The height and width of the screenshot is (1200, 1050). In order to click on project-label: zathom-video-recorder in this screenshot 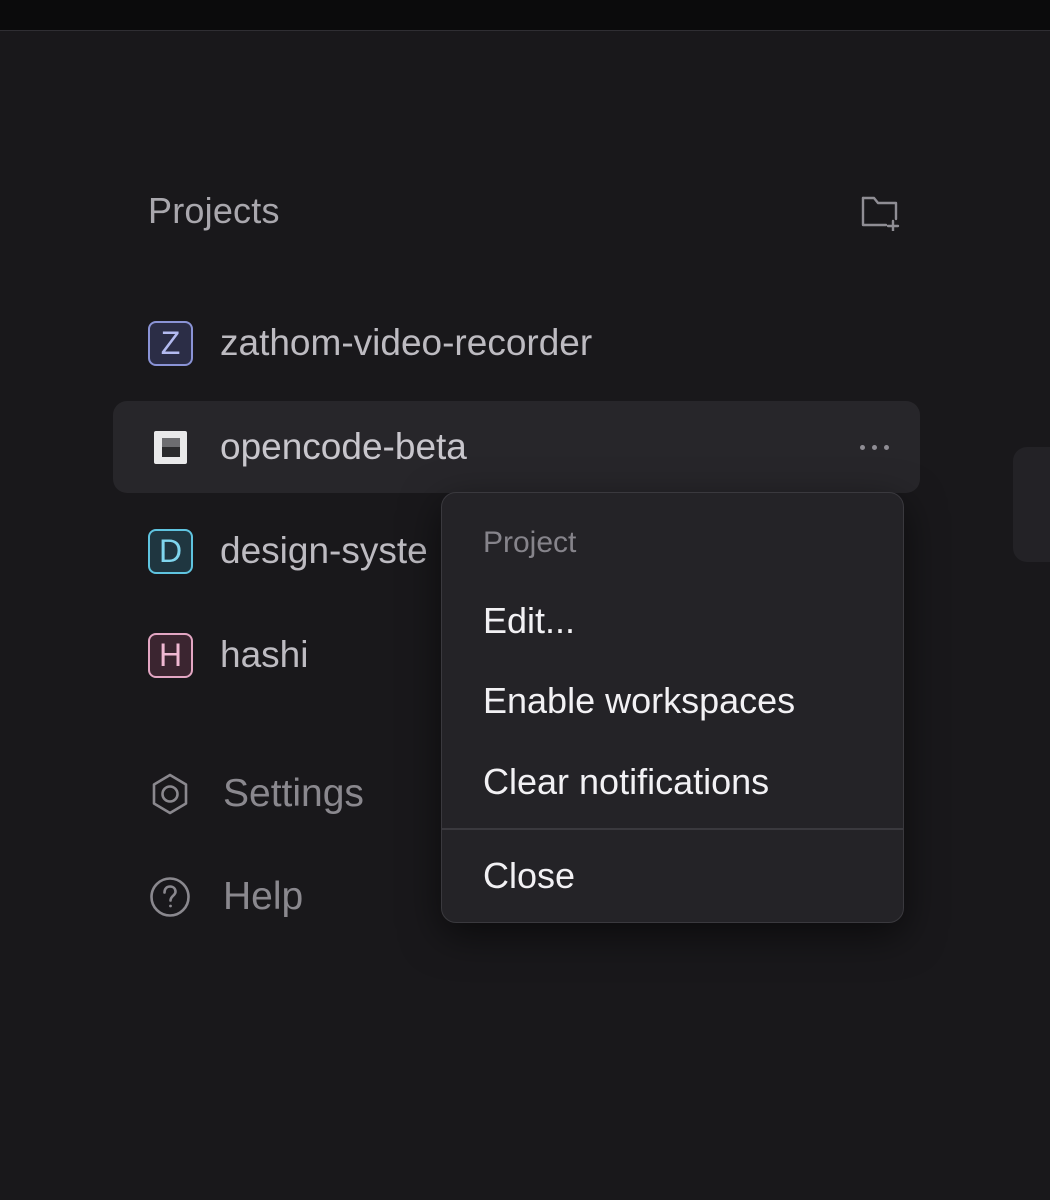, I will do `click(406, 342)`.